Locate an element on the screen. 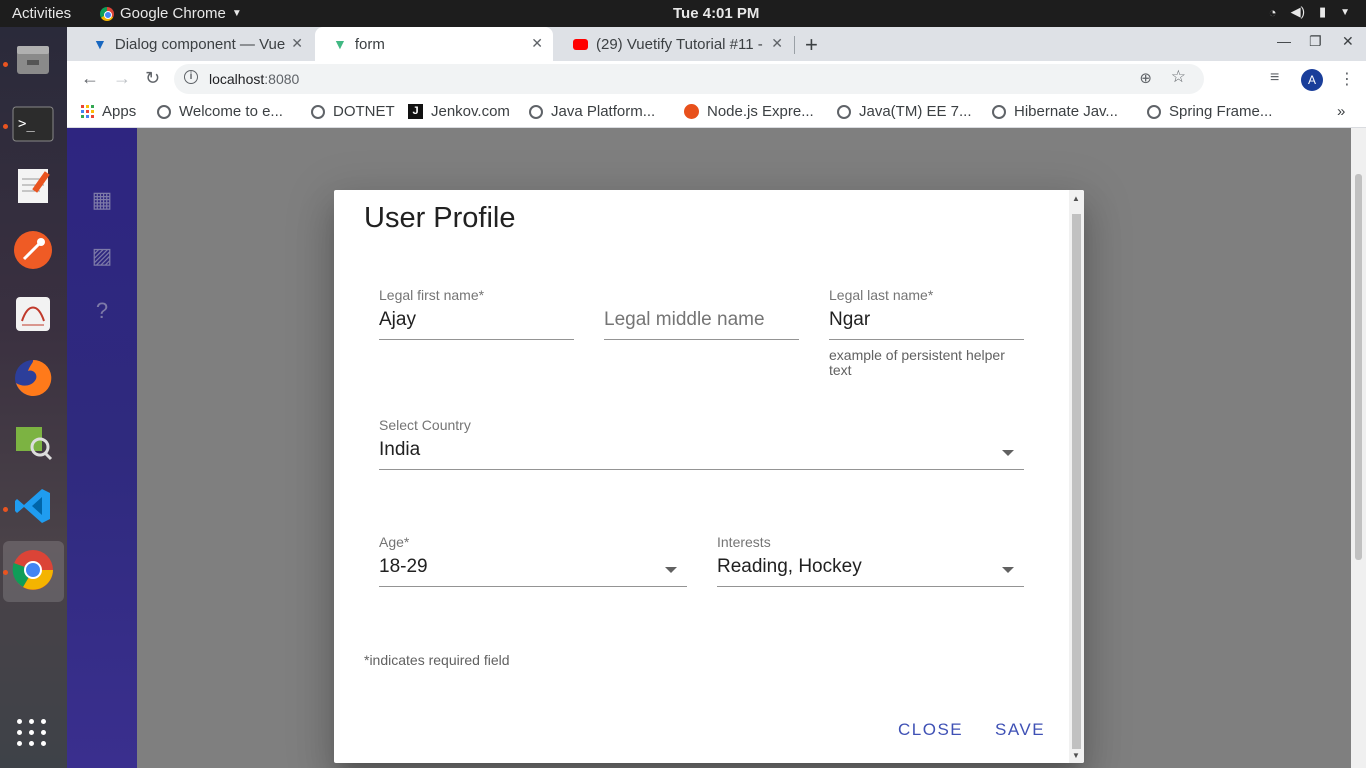 This screenshot has height=768, width=1366. side-navigation: ▦ ▨ ? is located at coordinates (102, 448).